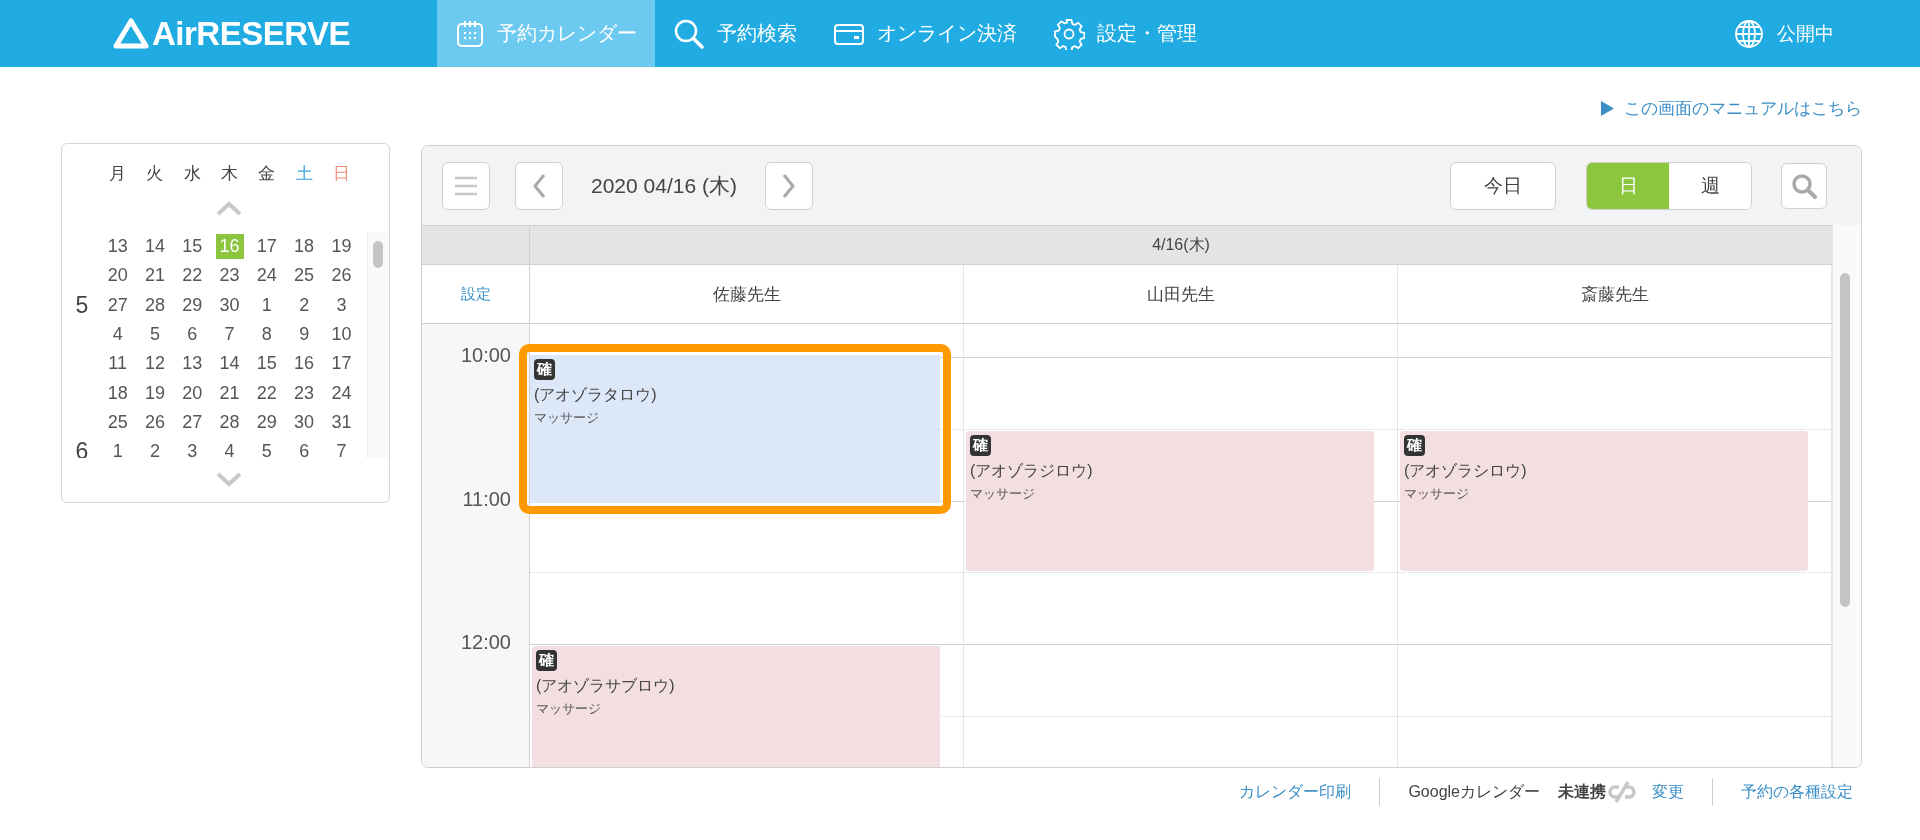  What do you see at coordinates (304, 335) in the screenshot?
I see `calendar-day: 9` at bounding box center [304, 335].